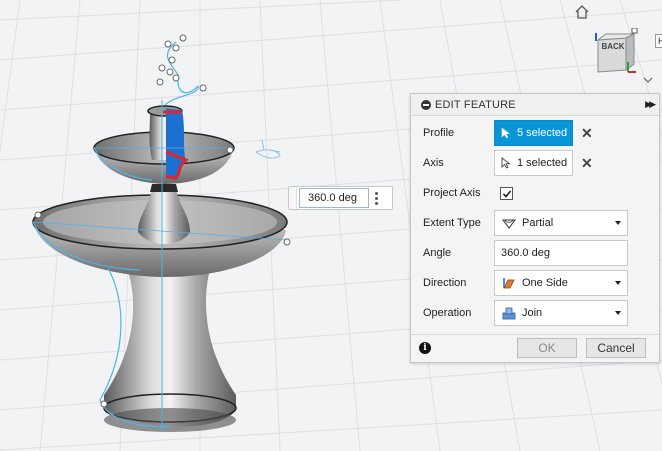 Image resolution: width=662 pixels, height=451 pixels. I want to click on extent-type-dropdown: Partial, so click(561, 223).